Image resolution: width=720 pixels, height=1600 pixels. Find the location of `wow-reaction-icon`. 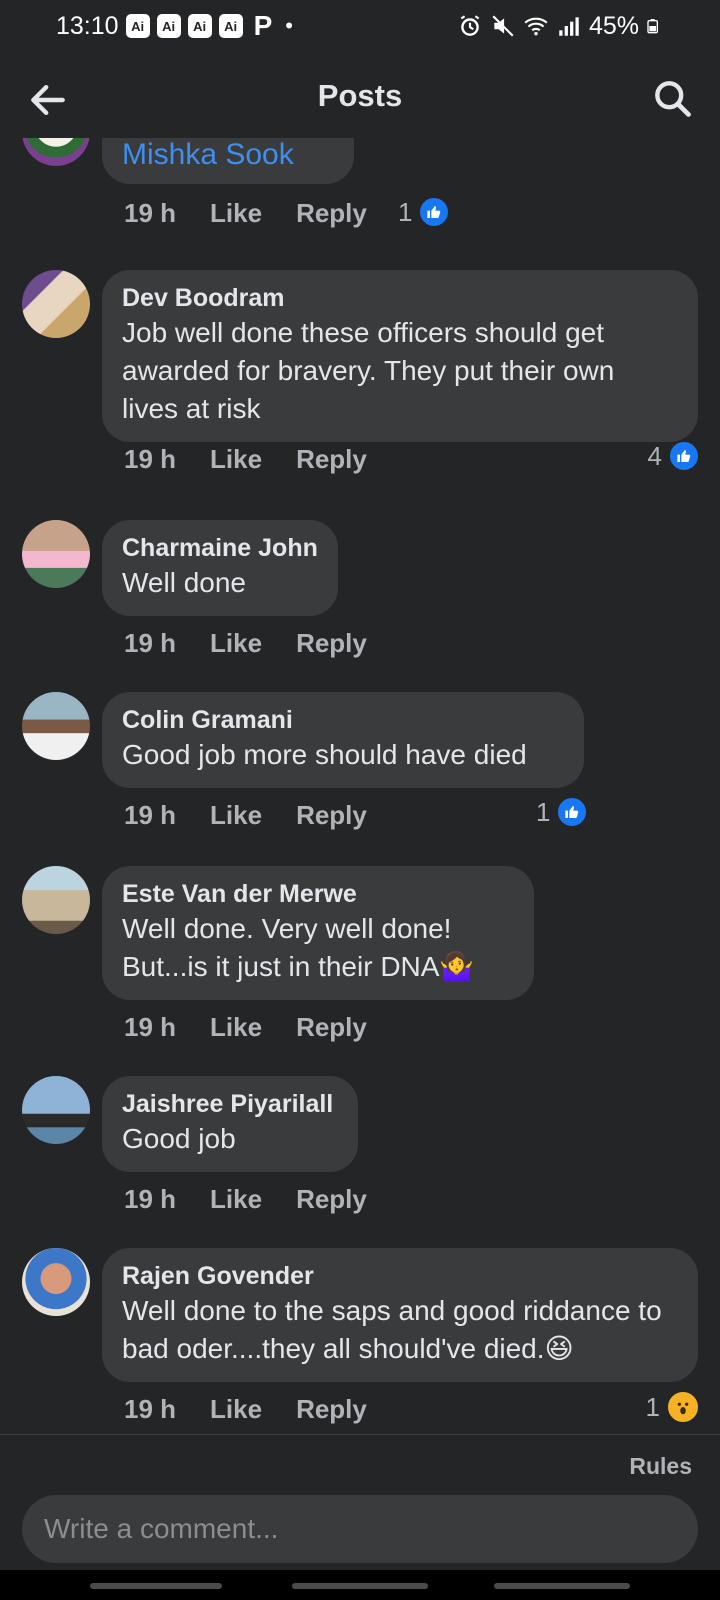

wow-reaction-icon is located at coordinates (683, 1407).